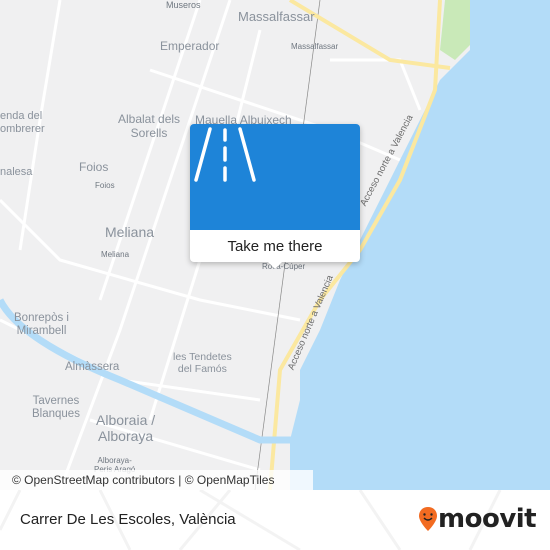 The image size is (550, 550). I want to click on moovit-pin-icon, so click(428, 519).